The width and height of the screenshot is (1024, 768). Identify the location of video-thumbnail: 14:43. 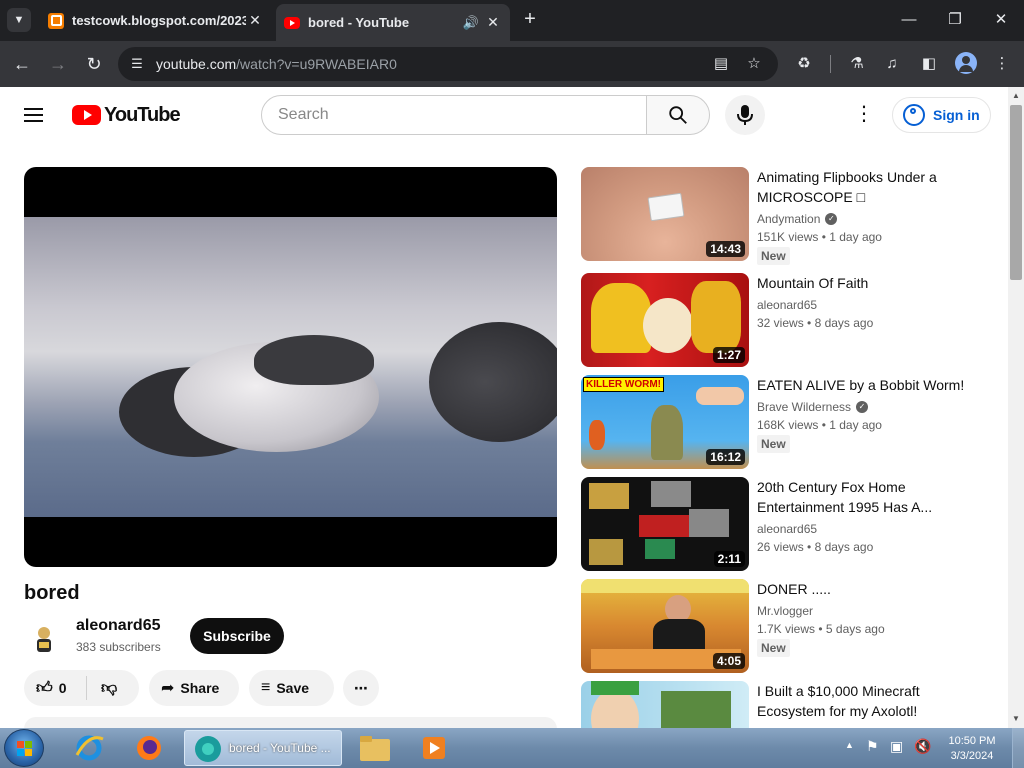
(665, 214).